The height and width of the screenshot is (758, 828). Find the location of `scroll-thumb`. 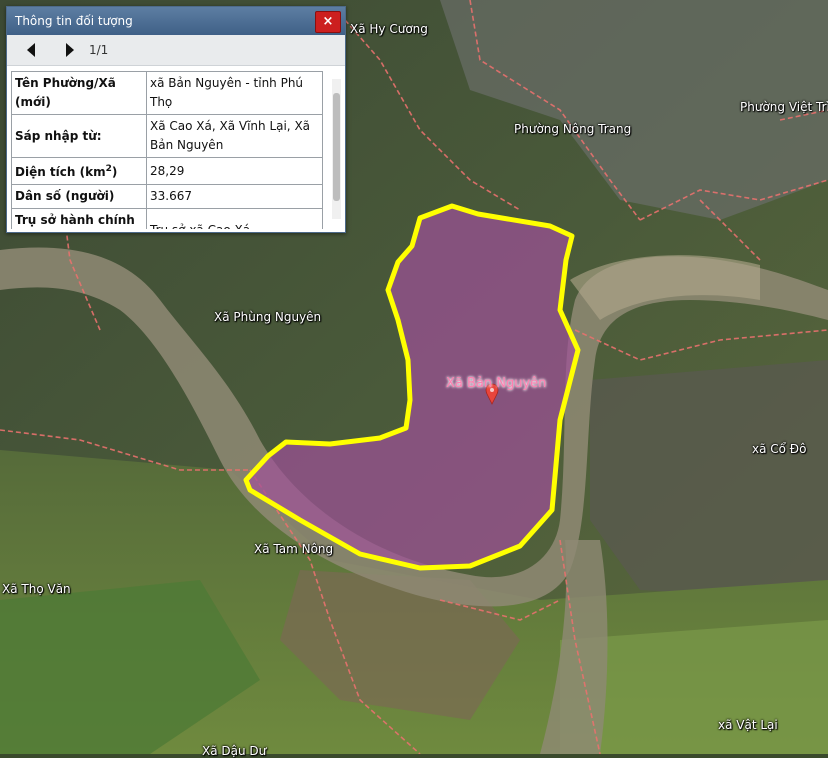

scroll-thumb is located at coordinates (336, 147).